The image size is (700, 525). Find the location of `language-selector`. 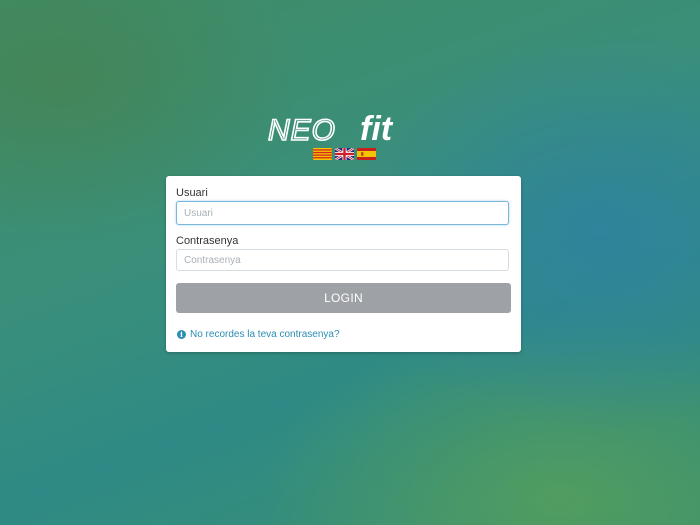

language-selector is located at coordinates (344, 154).